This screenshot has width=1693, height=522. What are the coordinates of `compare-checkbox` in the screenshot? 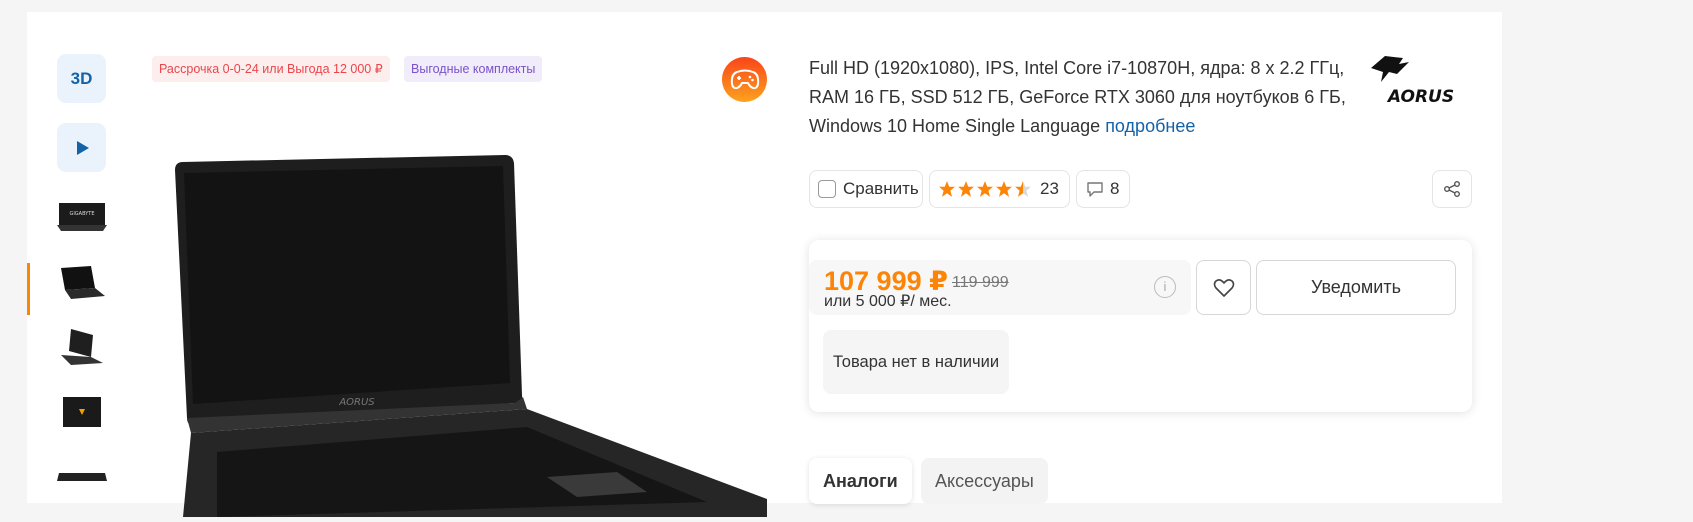 It's located at (827, 189).